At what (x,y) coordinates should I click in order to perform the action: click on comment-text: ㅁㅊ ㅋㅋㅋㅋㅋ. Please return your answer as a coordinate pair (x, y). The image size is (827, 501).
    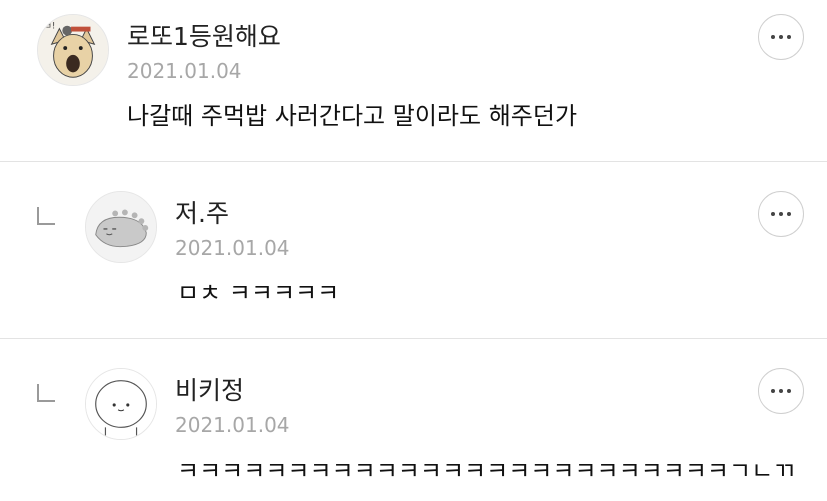
    Looking at the image, I should click on (258, 293).